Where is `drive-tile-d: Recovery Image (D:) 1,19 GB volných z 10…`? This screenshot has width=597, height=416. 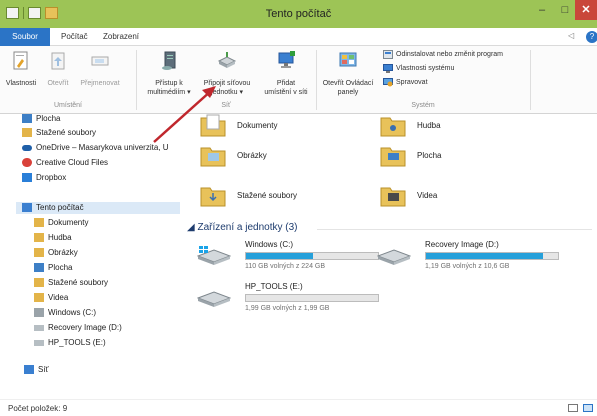
drive-tile-d: Recovery Image (D:) 1,19 GB volných z 10… is located at coordinates (477, 257).